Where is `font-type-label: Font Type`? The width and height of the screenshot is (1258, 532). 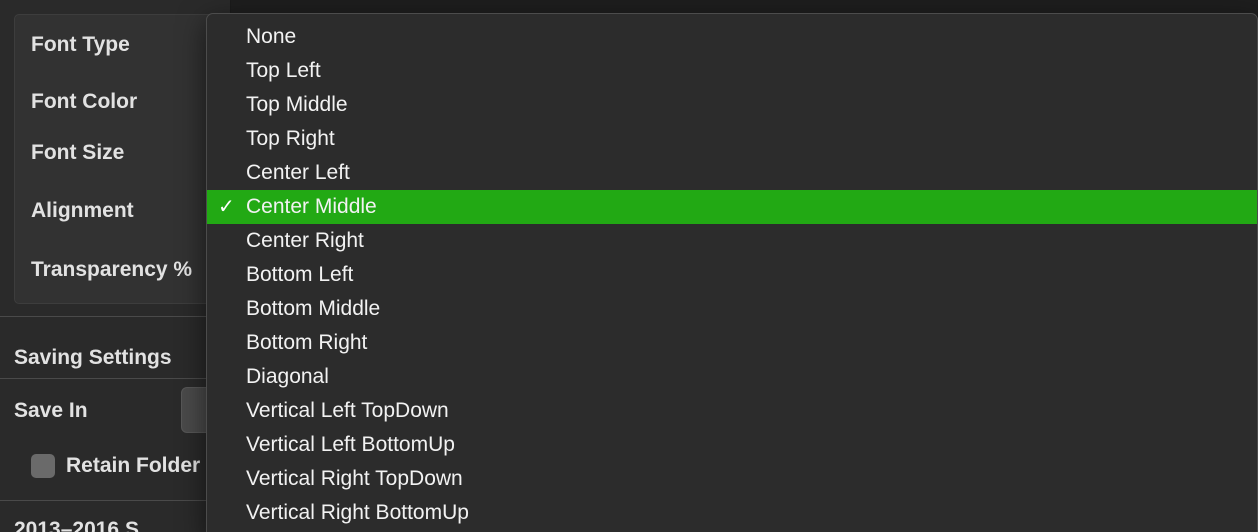
font-type-label: Font Type is located at coordinates (80, 44).